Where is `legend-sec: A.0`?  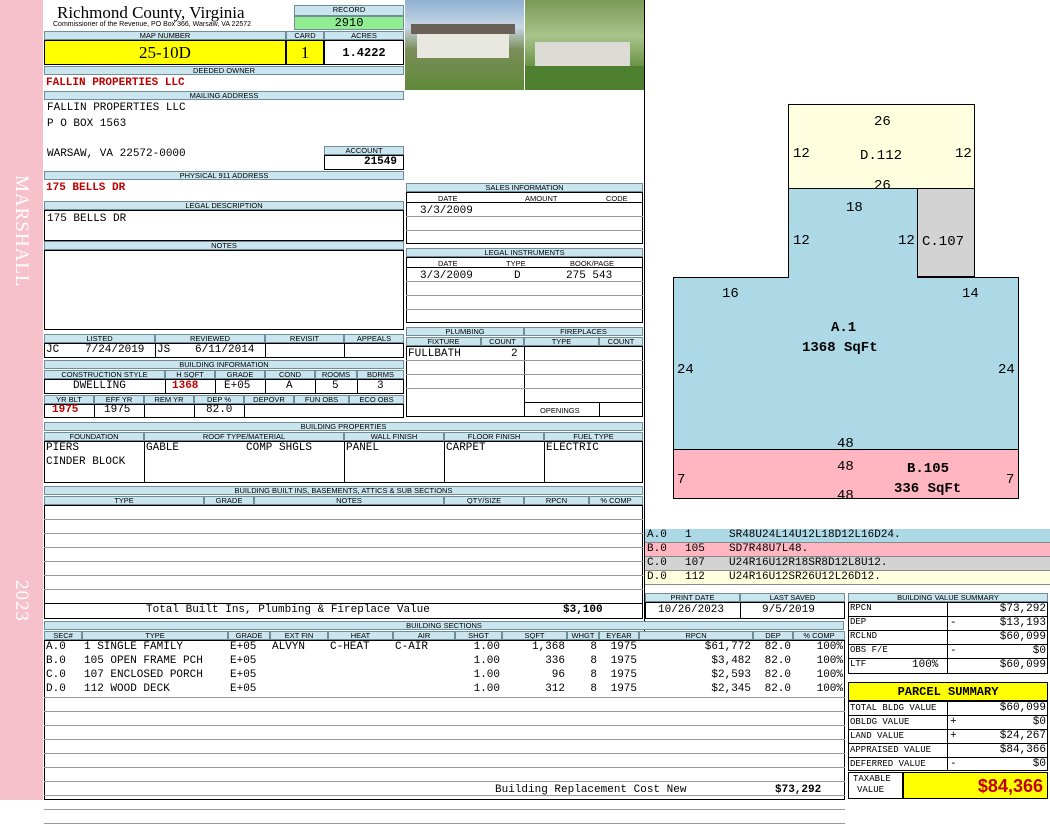
legend-sec: A.0 is located at coordinates (657, 535).